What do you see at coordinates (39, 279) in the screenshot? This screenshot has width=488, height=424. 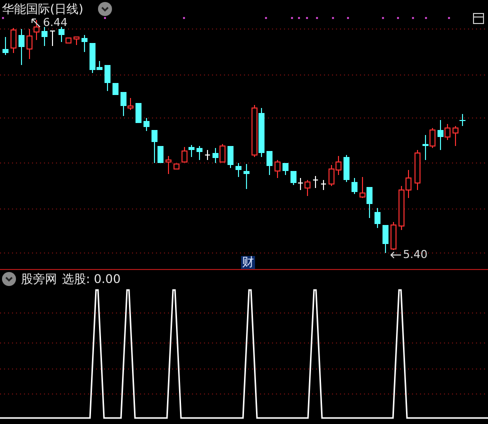 I see `indicator-name: 股旁网` at bounding box center [39, 279].